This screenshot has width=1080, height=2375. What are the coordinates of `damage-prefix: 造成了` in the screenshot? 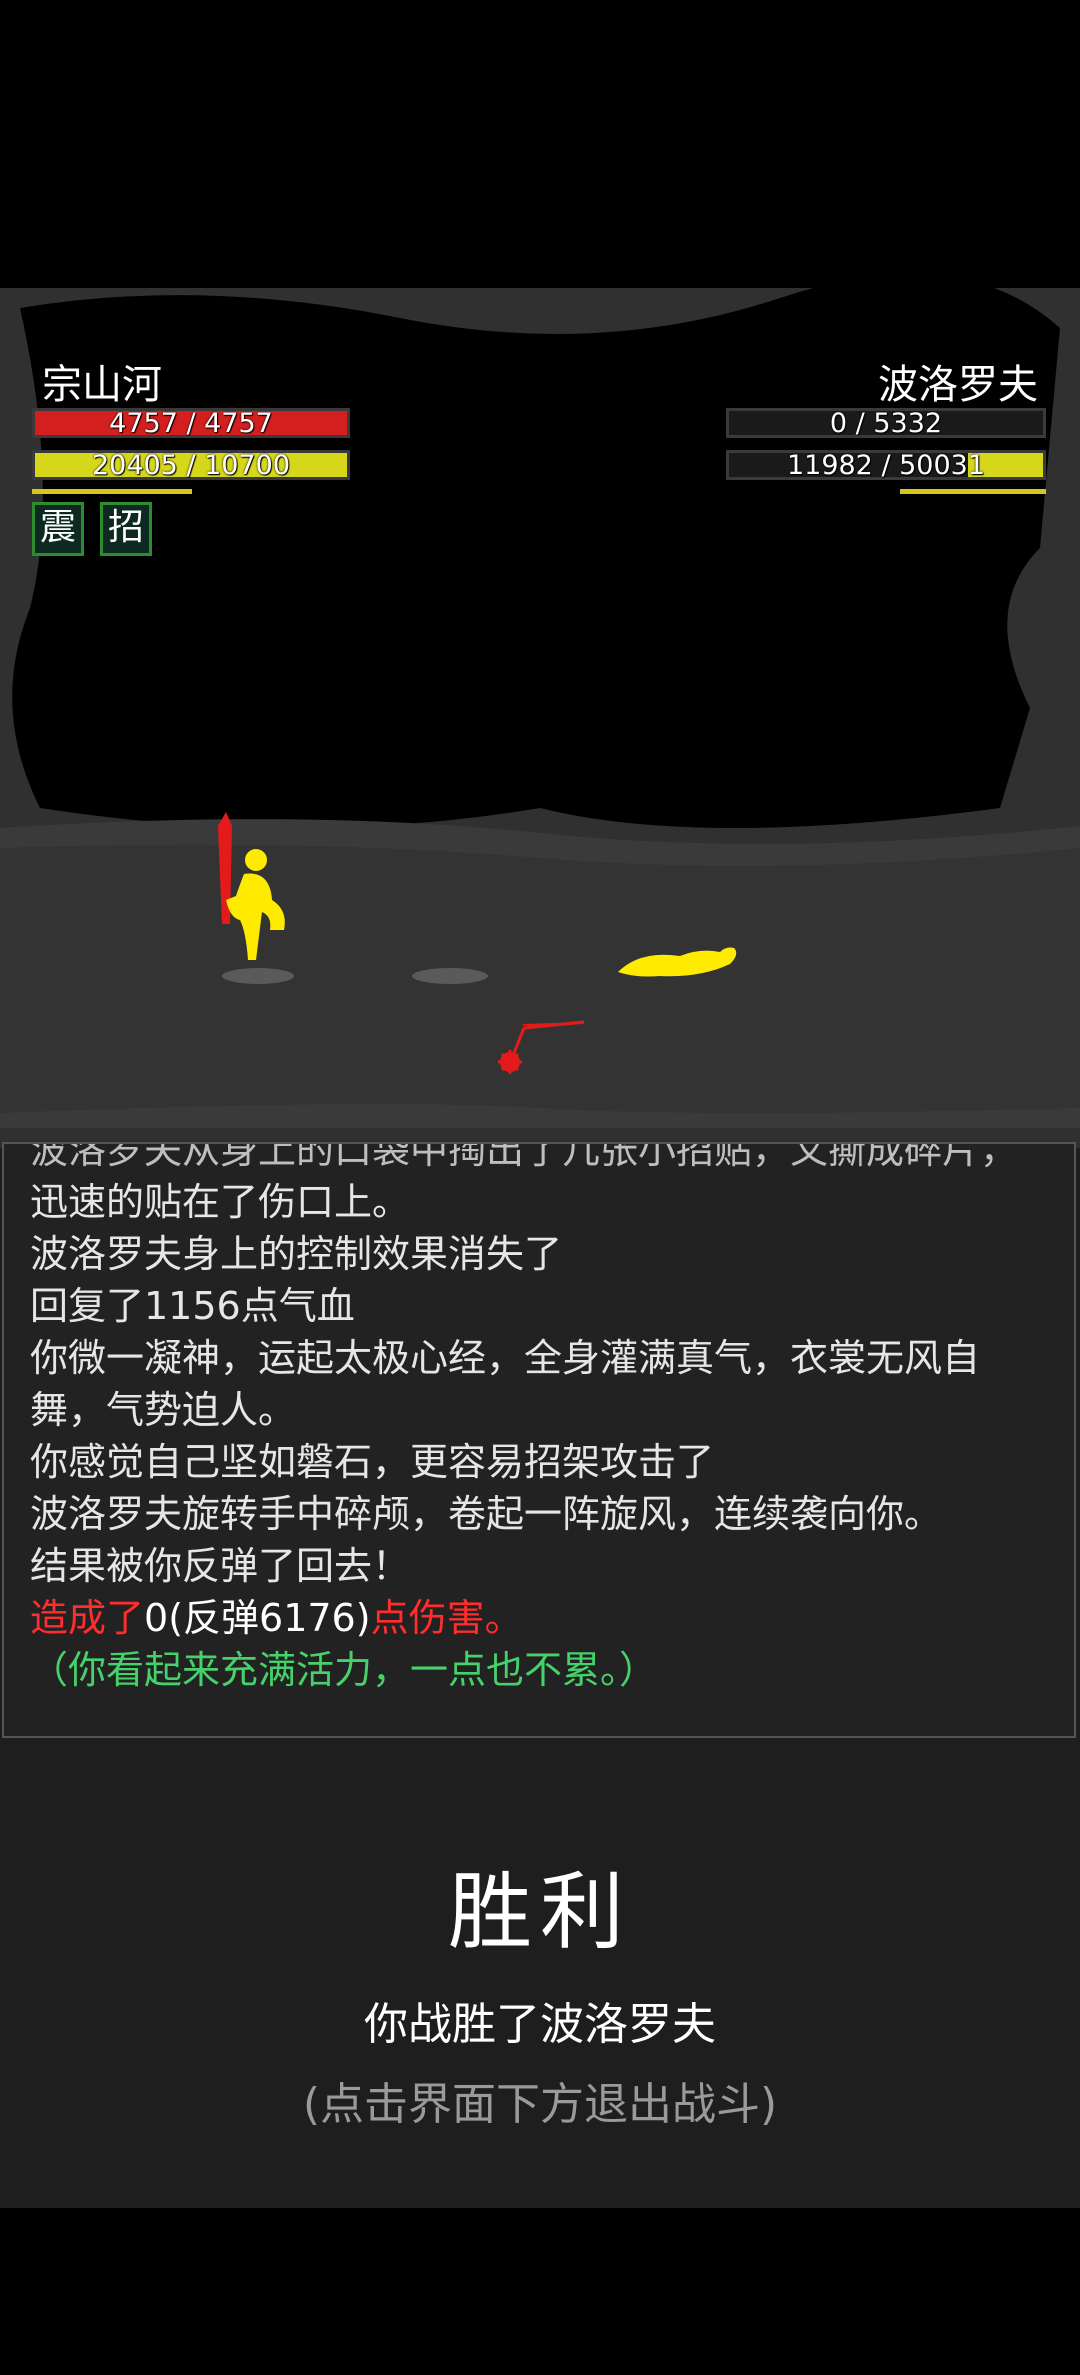 It's located at (87, 1618).